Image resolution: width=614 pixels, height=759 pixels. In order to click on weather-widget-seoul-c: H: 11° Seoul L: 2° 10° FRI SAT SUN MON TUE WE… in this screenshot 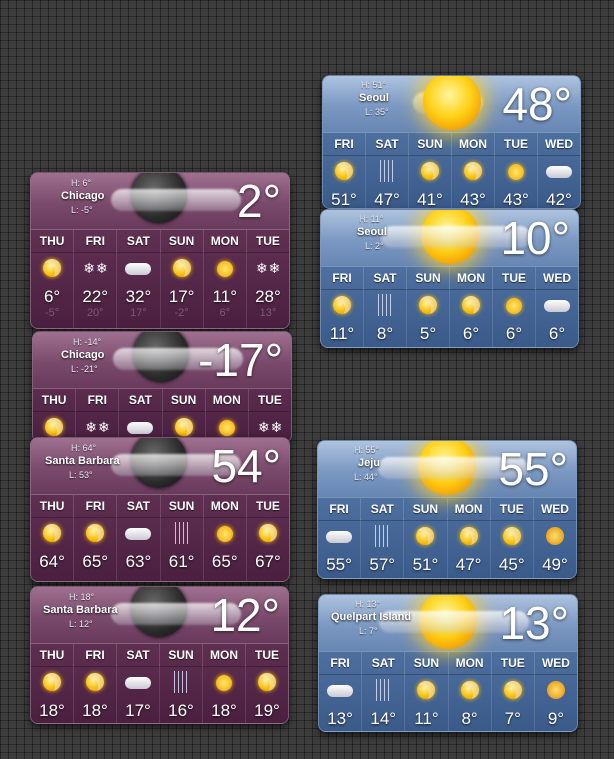, I will do `click(449, 278)`.